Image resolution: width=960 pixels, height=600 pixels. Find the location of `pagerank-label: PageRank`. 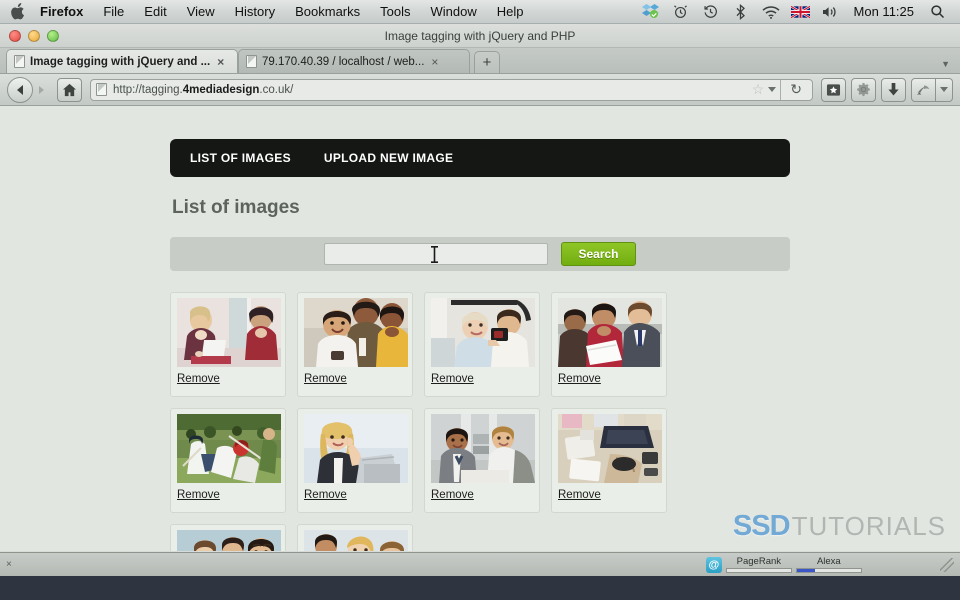

pagerank-label: PageRank is located at coordinates (759, 561).